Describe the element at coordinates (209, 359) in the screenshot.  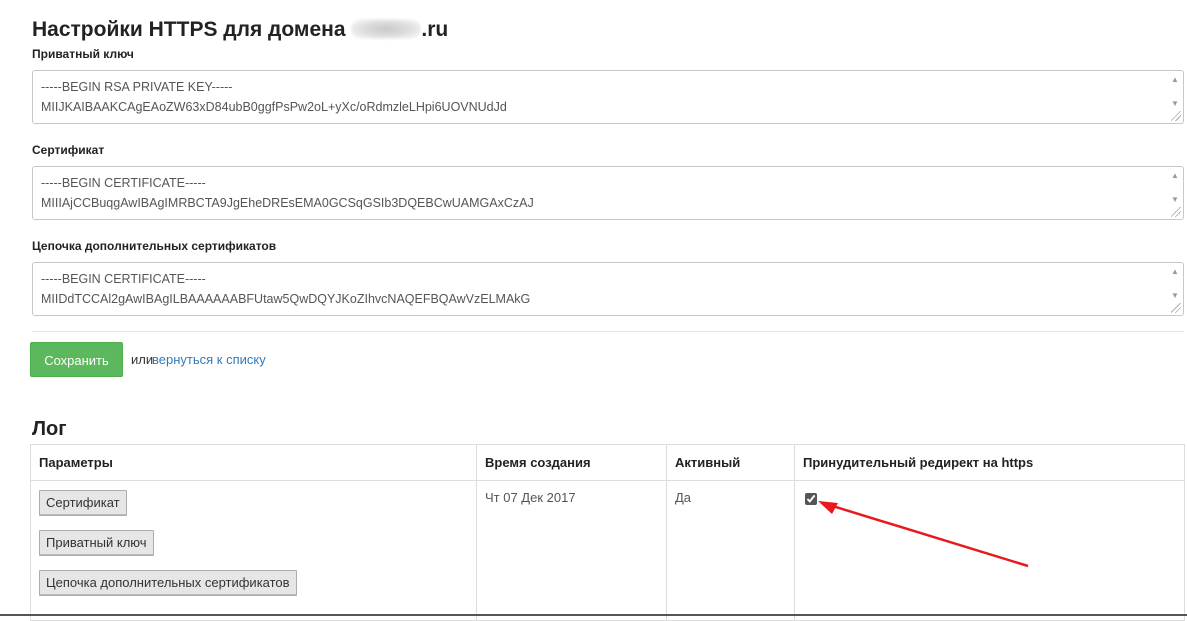
I see `back-to-list-link: вернуться к списку` at that location.